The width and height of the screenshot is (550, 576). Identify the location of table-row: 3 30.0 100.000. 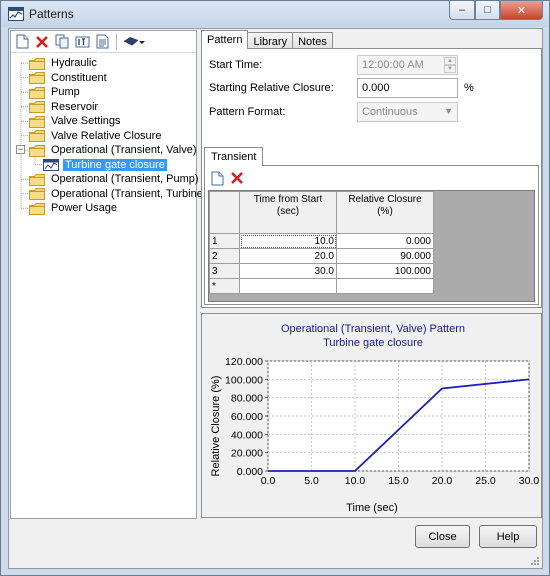
(321, 271).